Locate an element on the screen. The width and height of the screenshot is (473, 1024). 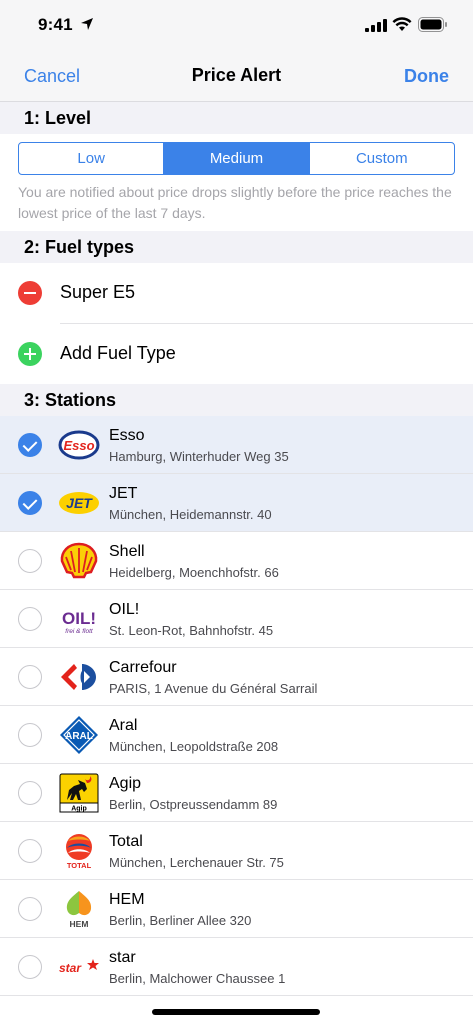
remove-circle-icon is located at coordinates (30, 293).